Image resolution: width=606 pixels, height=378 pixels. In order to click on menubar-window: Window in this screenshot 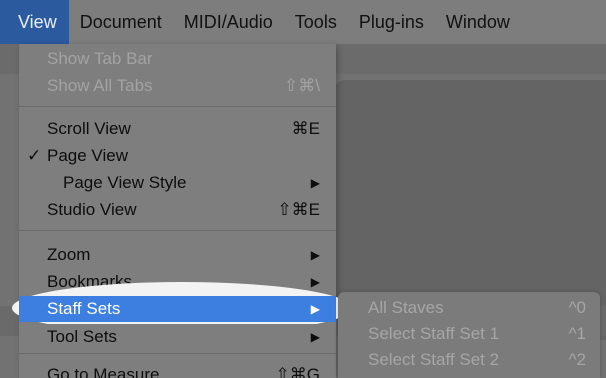, I will do `click(478, 22)`.